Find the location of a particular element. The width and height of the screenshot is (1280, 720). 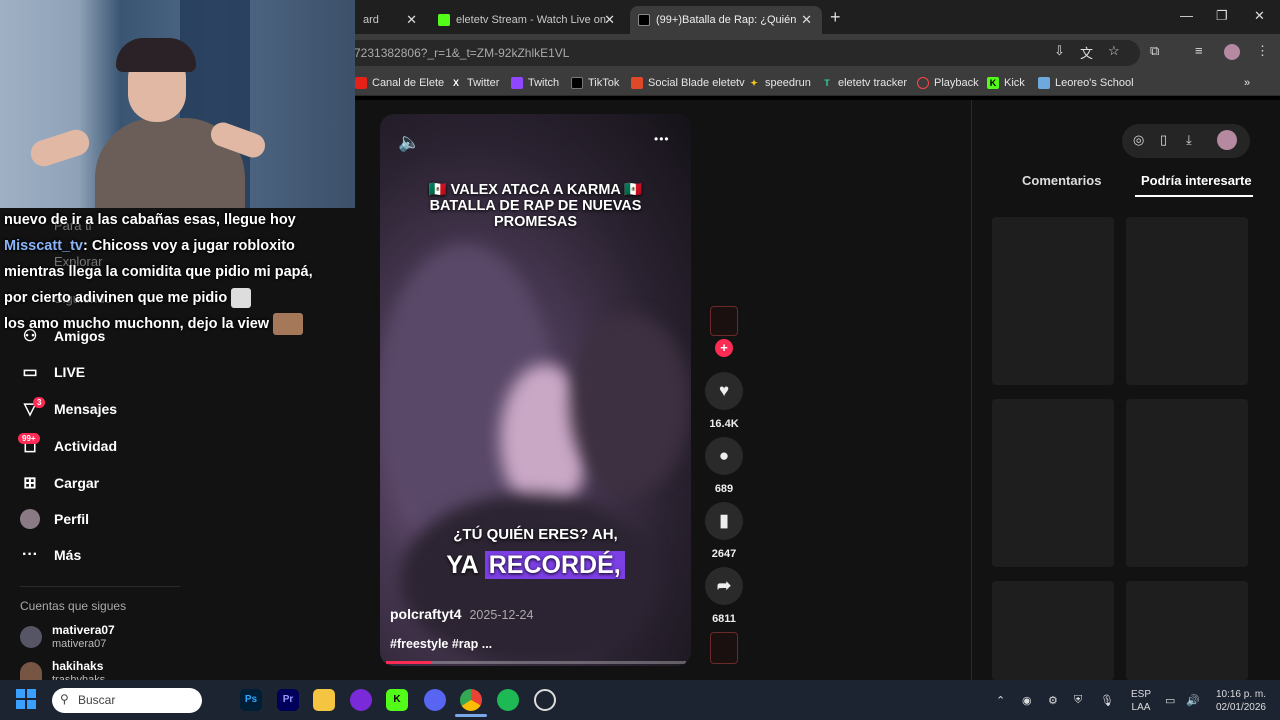

profile-avatar-icon is located at coordinates (1232, 52).